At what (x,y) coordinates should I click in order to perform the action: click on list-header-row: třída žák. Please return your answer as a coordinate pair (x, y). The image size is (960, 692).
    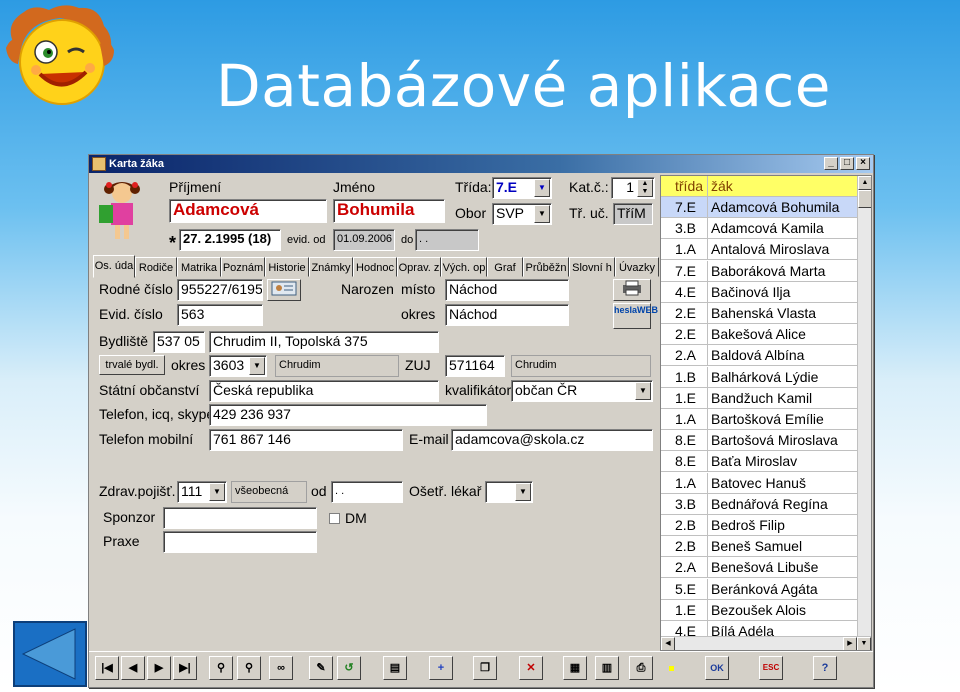
    Looking at the image, I should click on (760, 186).